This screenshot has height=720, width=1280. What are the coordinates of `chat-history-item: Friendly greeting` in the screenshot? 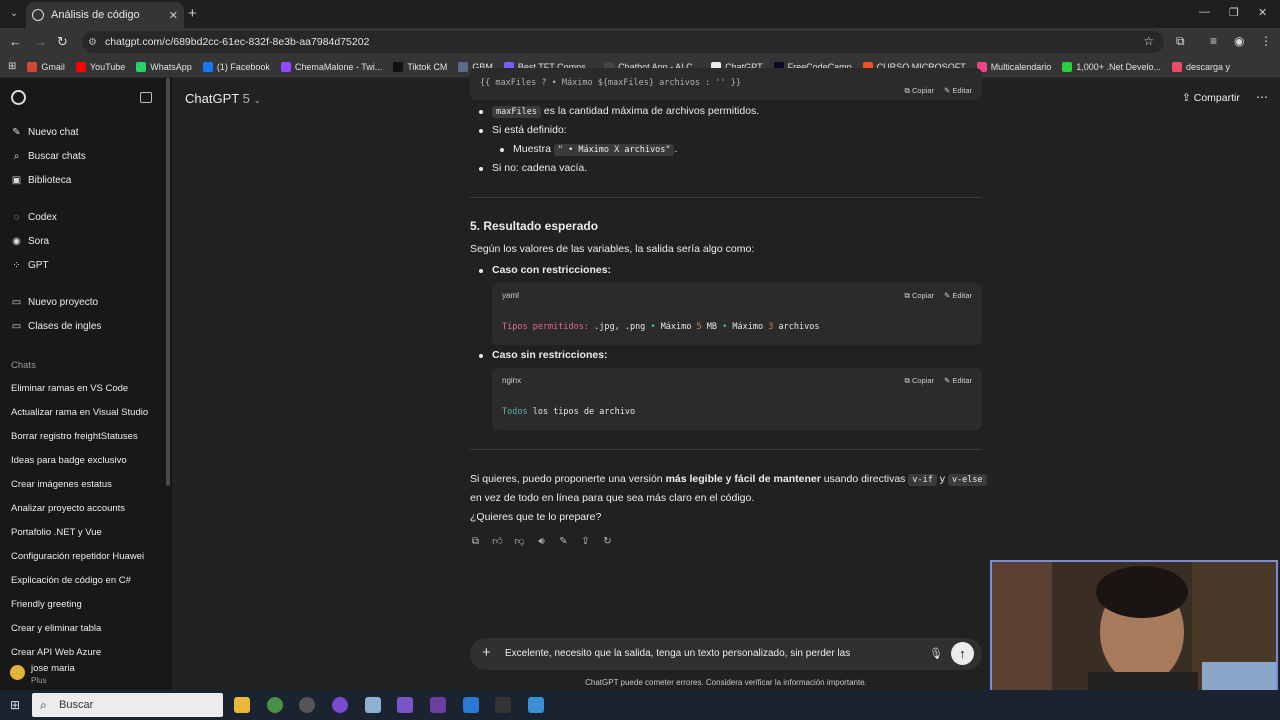 It's located at (46, 604).